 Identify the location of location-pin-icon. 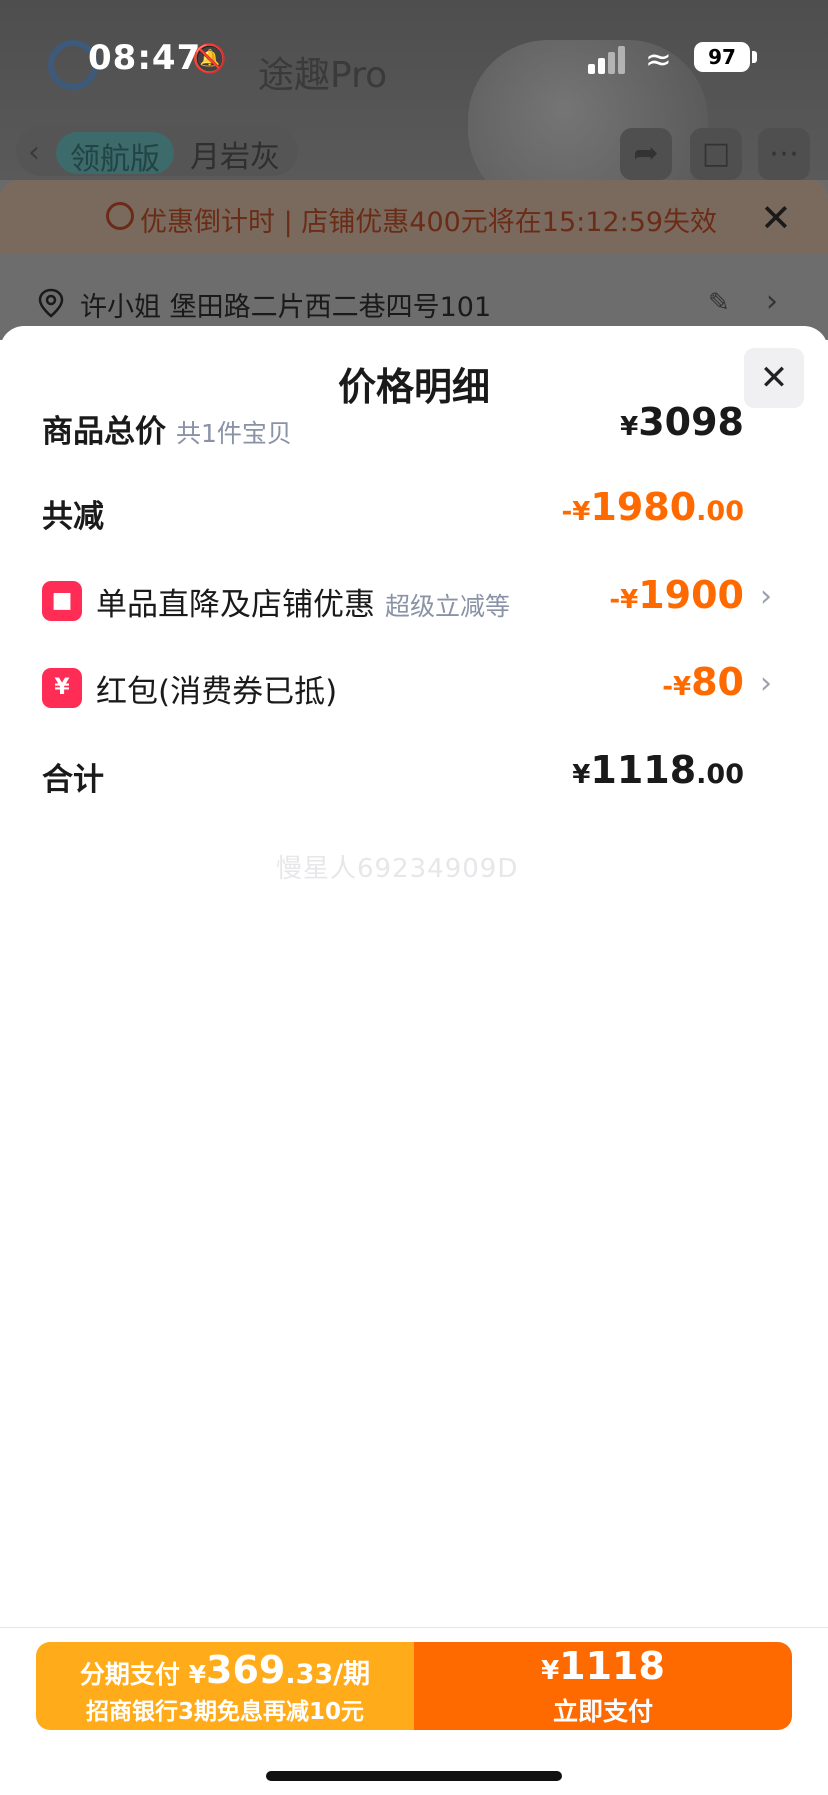
(51, 303).